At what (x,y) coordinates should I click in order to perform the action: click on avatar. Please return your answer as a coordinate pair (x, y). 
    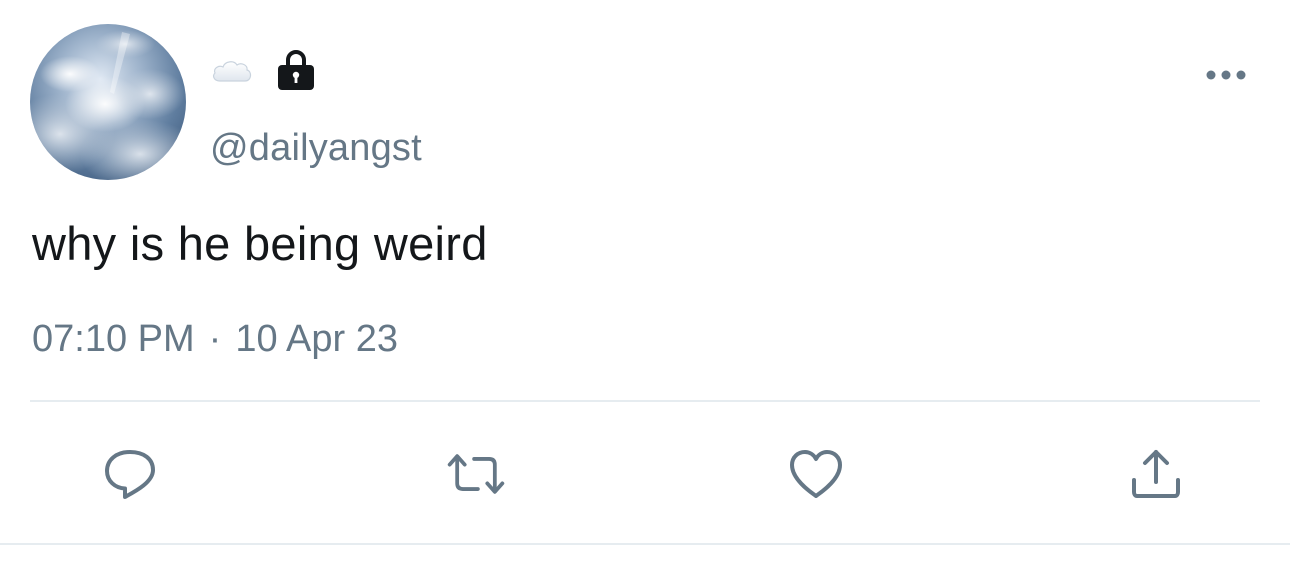
    Looking at the image, I should click on (108, 102).